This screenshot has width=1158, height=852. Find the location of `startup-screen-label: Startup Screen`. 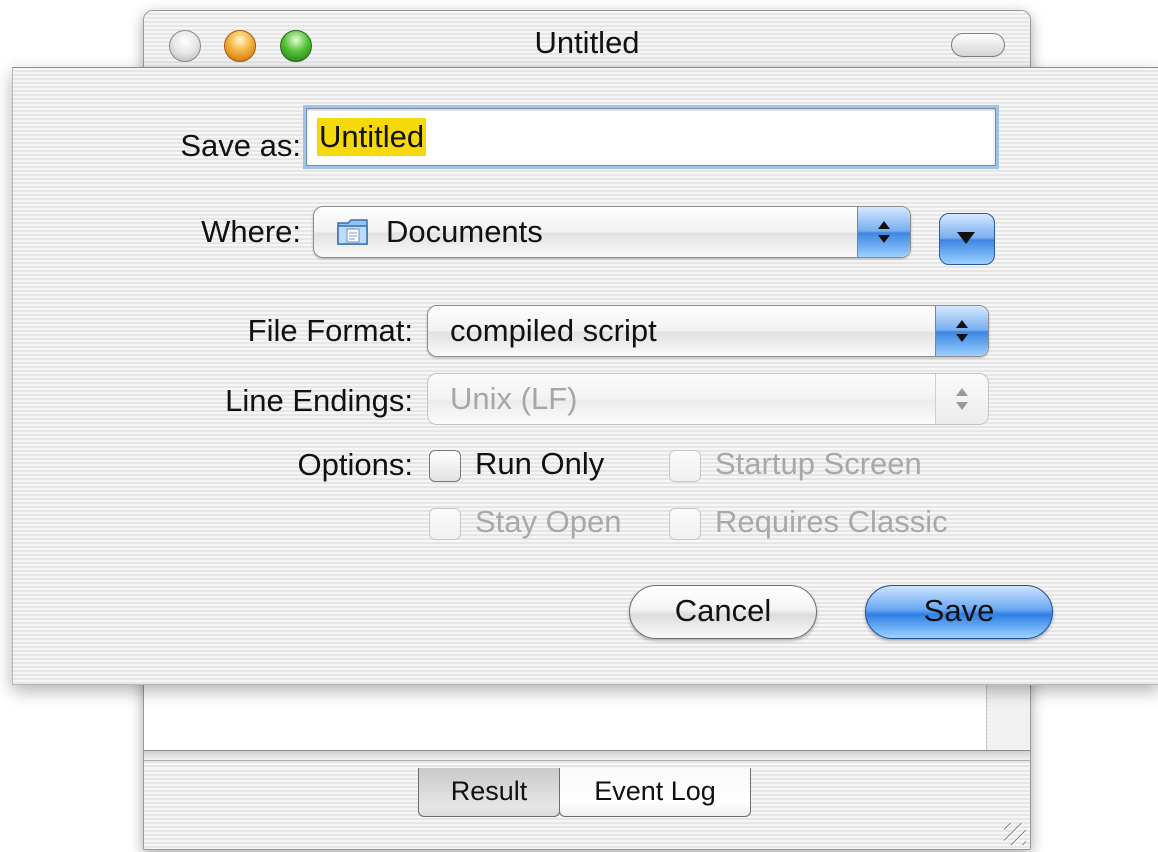

startup-screen-label: Startup Screen is located at coordinates (818, 463).